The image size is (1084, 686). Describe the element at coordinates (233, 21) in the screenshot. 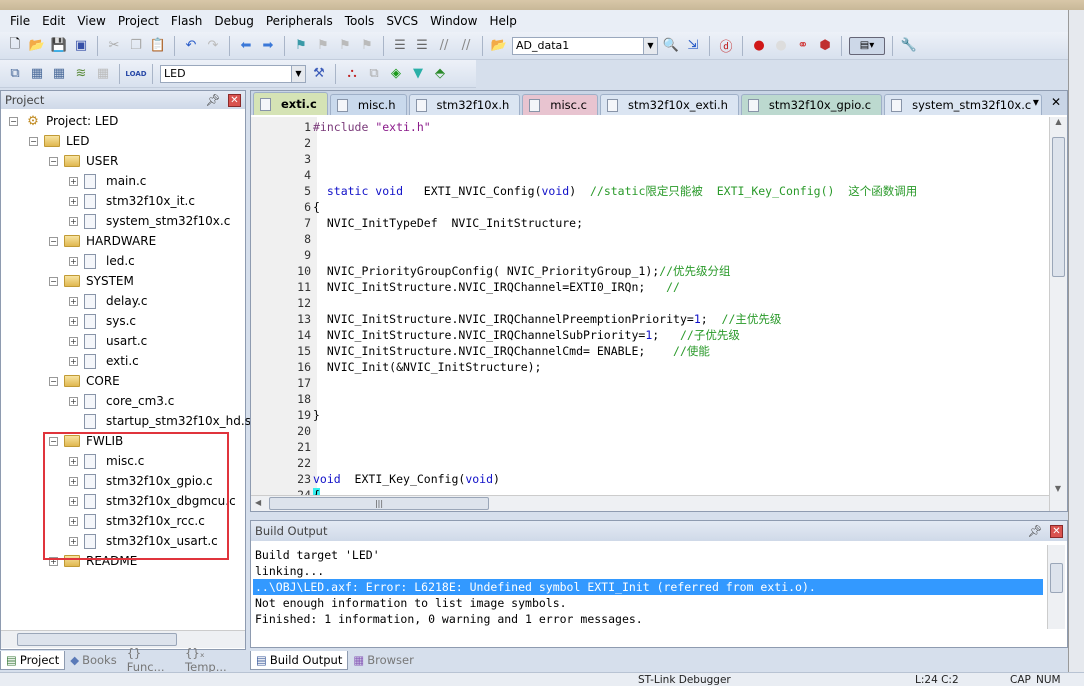

I see `menu-debug: Debug` at that location.